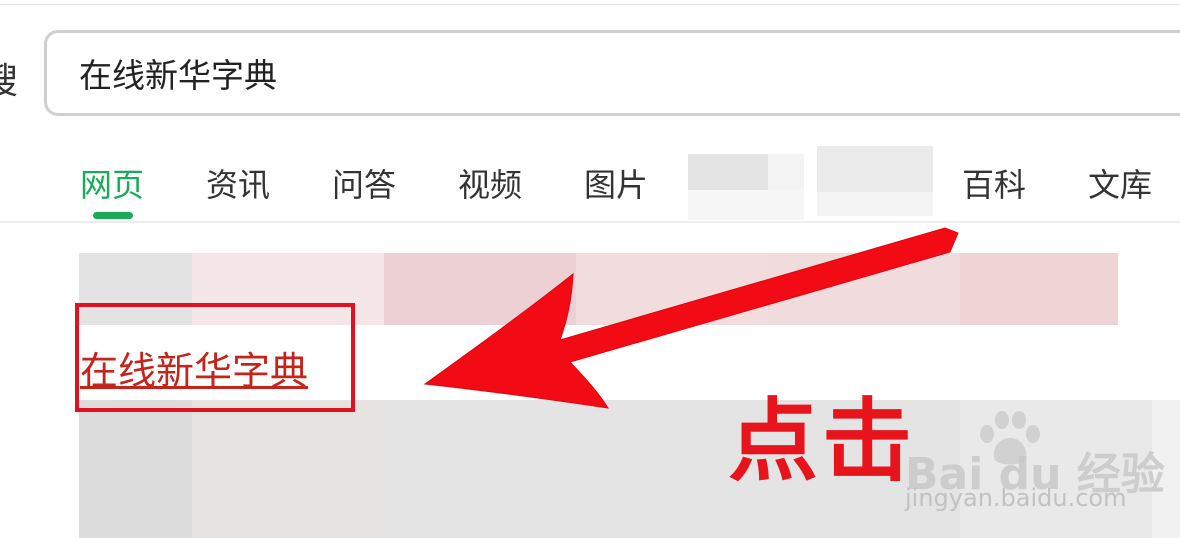  What do you see at coordinates (822, 441) in the screenshot?
I see `annotation-text: 点击` at bounding box center [822, 441].